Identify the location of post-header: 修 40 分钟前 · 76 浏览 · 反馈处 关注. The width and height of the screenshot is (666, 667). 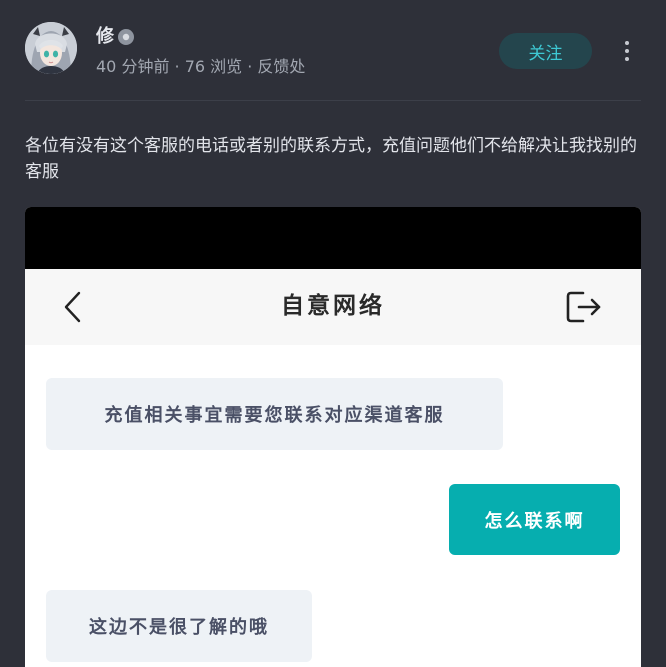
(333, 50).